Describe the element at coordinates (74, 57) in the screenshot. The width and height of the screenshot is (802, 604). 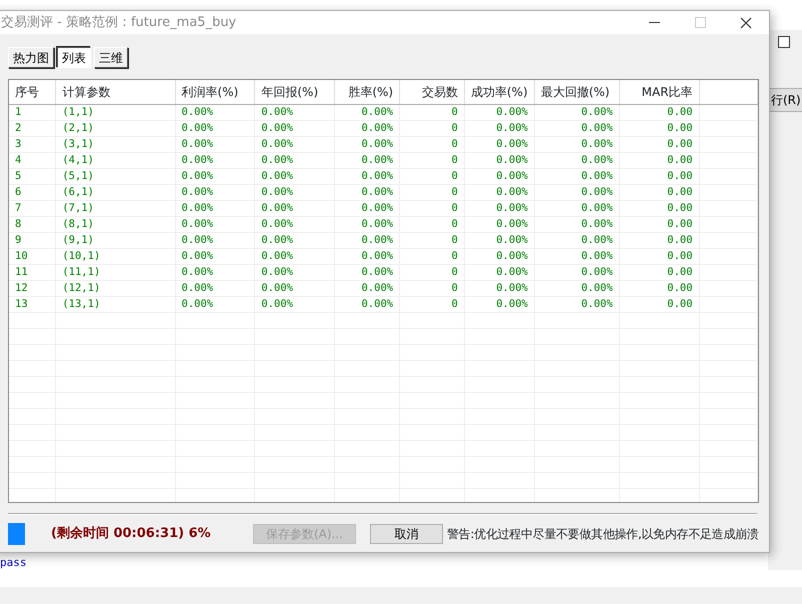
I see `view-tab: 列表` at that location.